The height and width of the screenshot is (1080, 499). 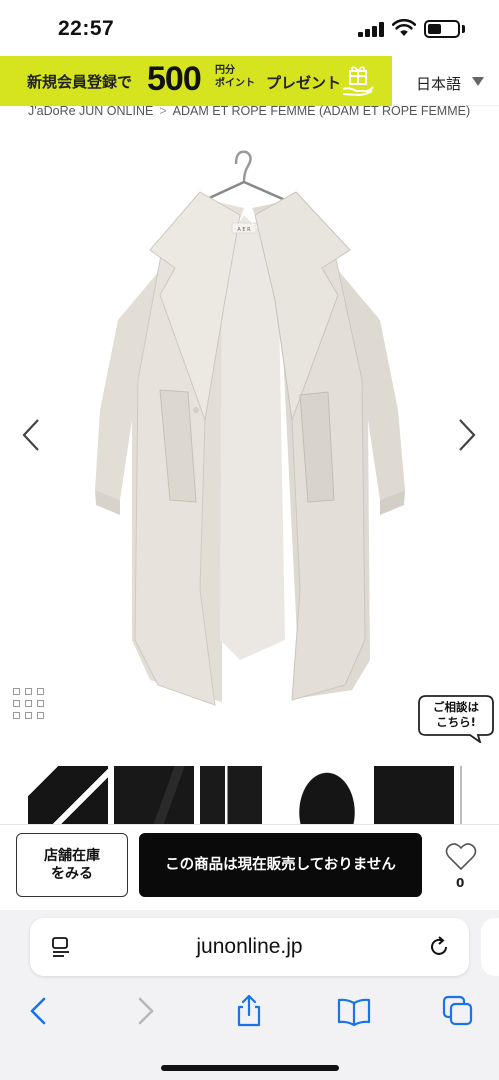 I want to click on consult-line1: ご相談は, so click(x=456, y=707).